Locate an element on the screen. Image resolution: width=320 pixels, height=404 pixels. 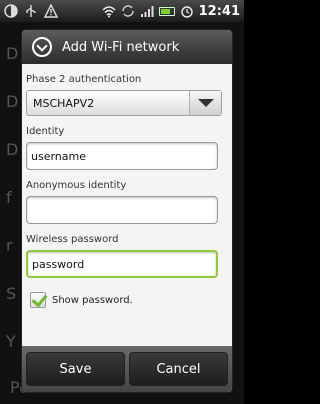
status-bar: 12:41 is located at coordinates (122, 11).